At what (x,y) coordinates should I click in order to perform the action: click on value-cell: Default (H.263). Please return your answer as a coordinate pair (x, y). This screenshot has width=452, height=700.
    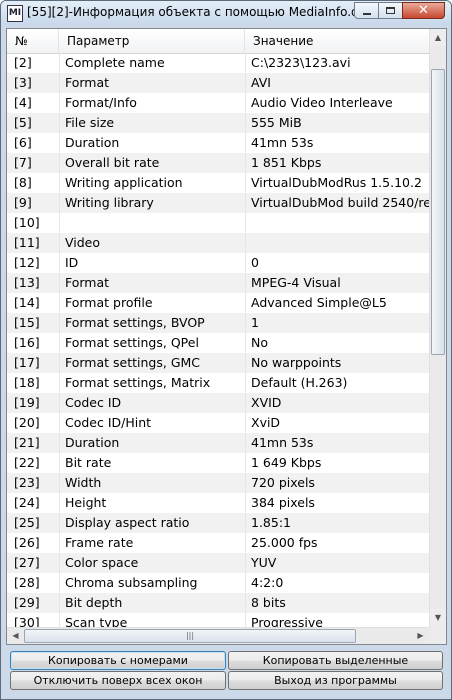
    Looking at the image, I should click on (299, 382).